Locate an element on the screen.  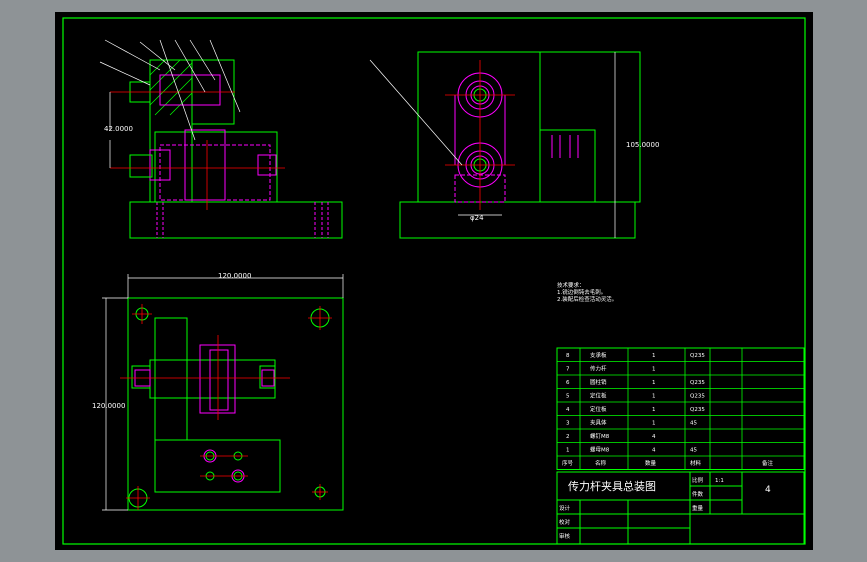
bom-name: 夹具体 is located at coordinates (598, 423).